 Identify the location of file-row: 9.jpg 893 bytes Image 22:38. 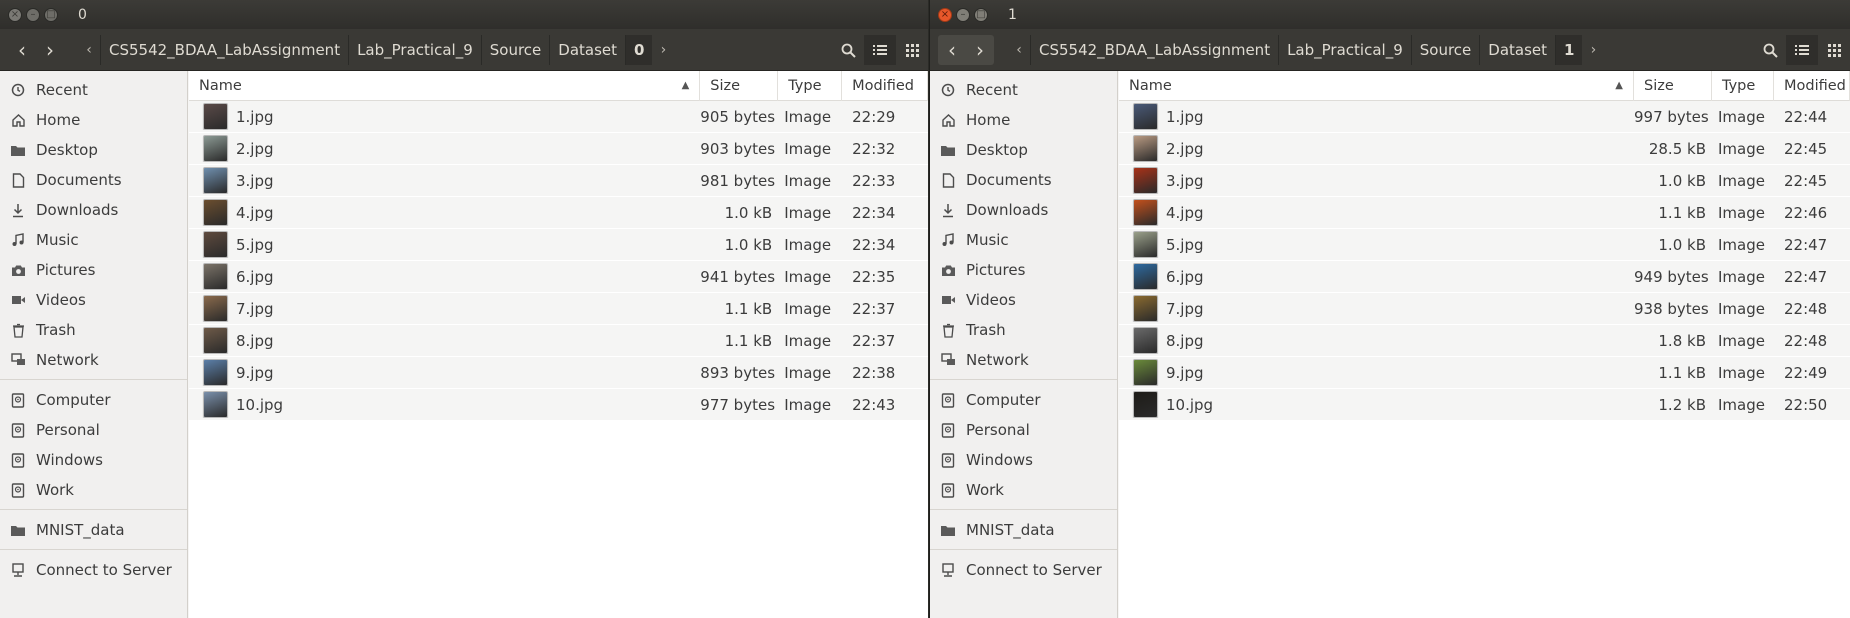
(558, 373).